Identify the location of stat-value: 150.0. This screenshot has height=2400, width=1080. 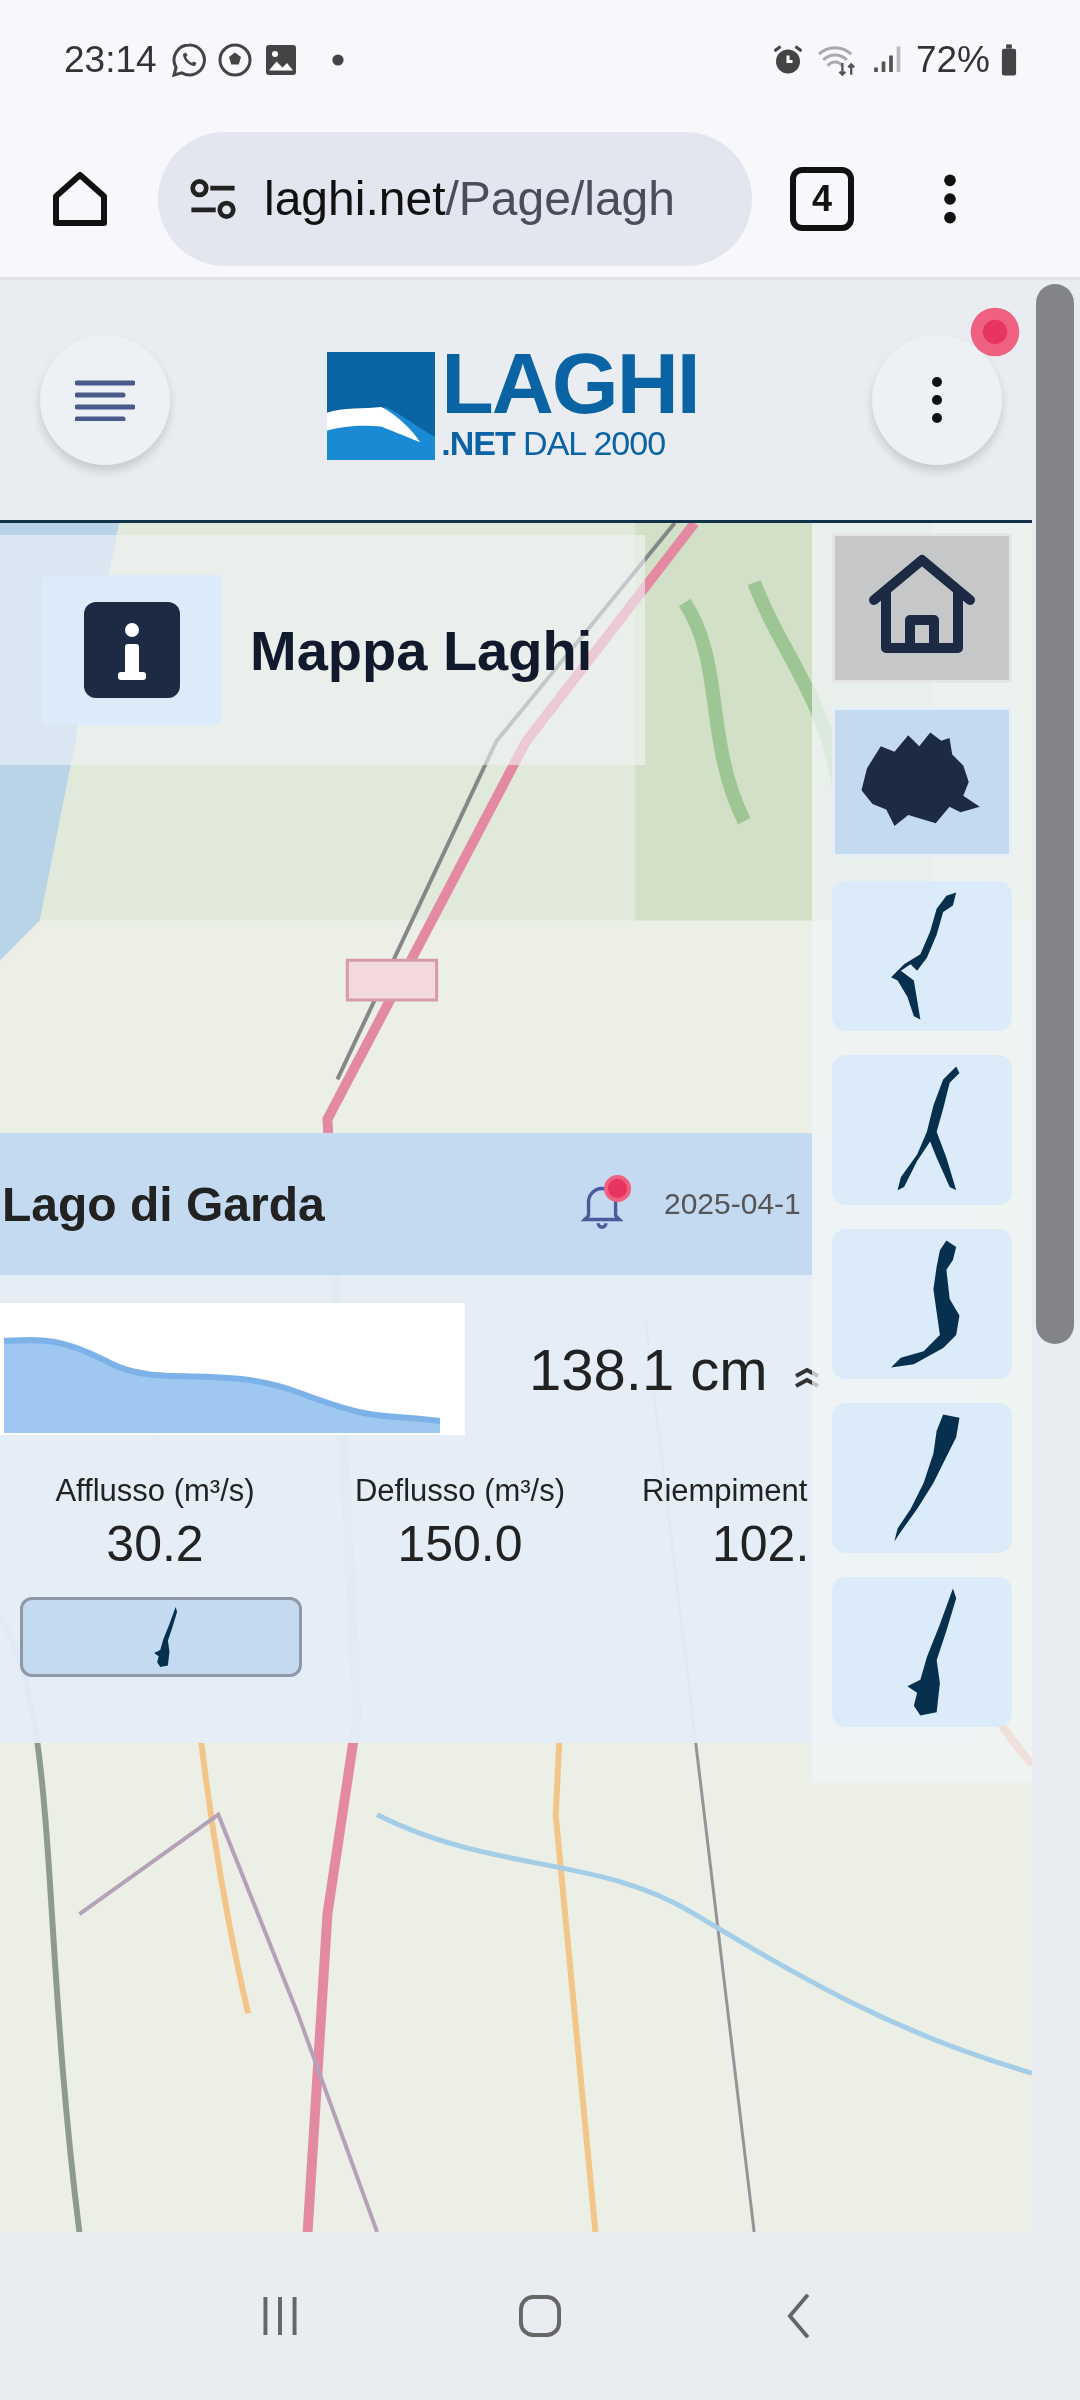
(460, 1544).